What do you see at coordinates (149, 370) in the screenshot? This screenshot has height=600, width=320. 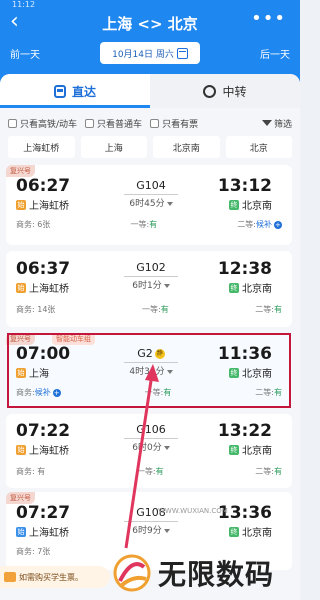 I see `highlight-box` at bounding box center [149, 370].